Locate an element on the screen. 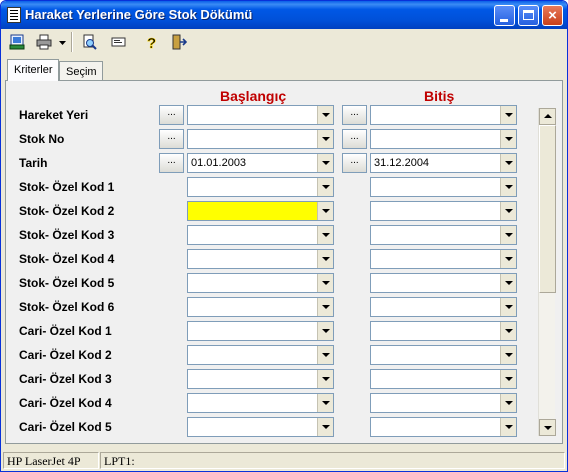 This screenshot has height=472, width=568. port-status: LPT1: is located at coordinates (332, 460).